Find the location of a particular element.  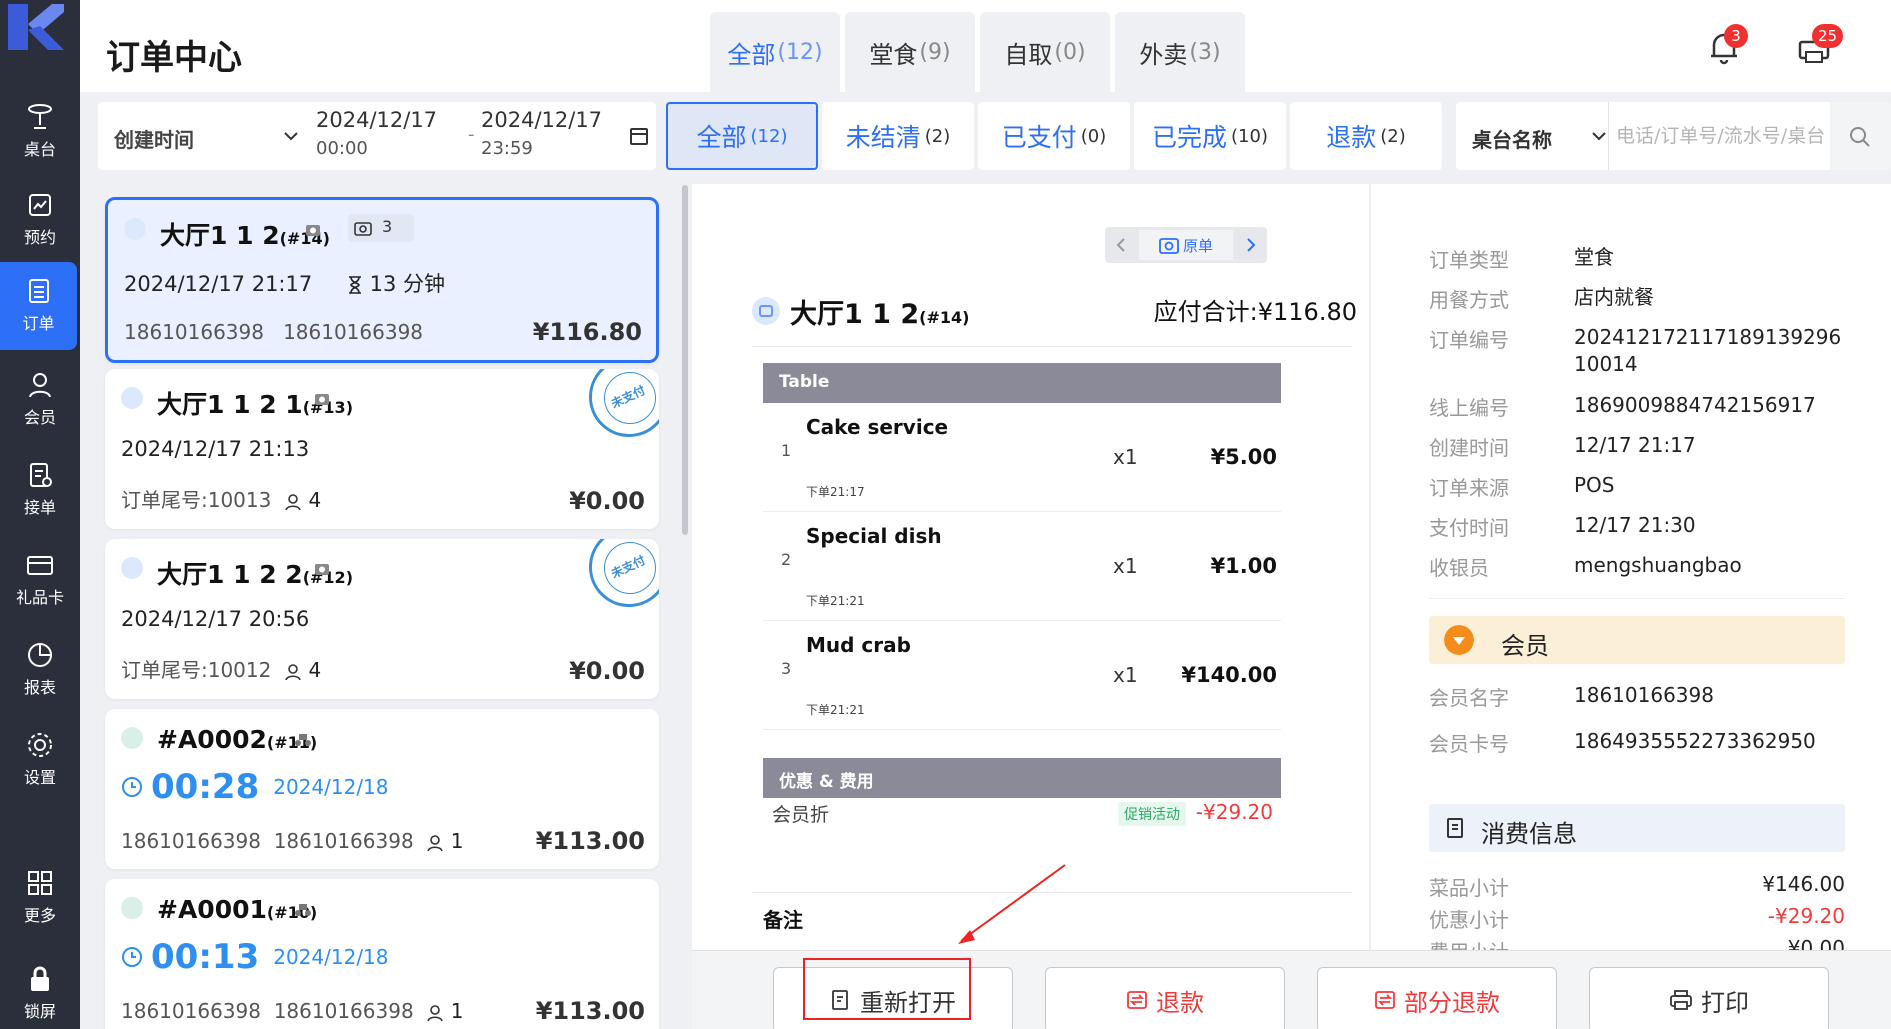

original-order-label: 原单 is located at coordinates (1197, 245).